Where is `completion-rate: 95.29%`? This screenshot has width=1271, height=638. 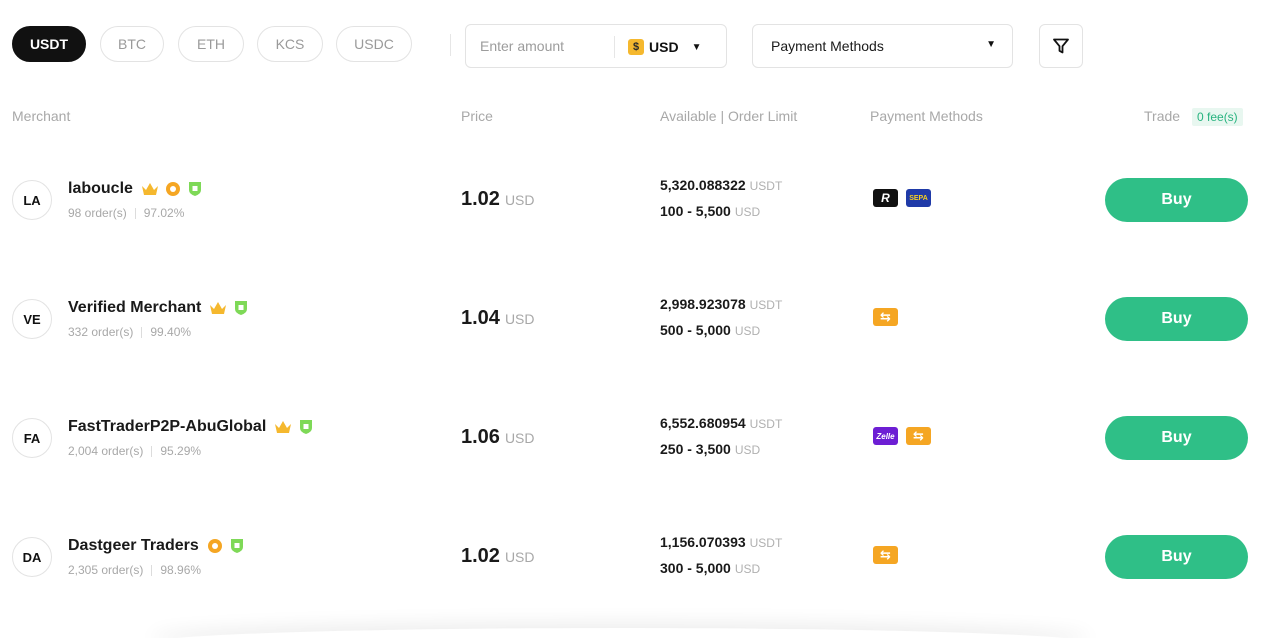
completion-rate: 95.29% is located at coordinates (181, 451).